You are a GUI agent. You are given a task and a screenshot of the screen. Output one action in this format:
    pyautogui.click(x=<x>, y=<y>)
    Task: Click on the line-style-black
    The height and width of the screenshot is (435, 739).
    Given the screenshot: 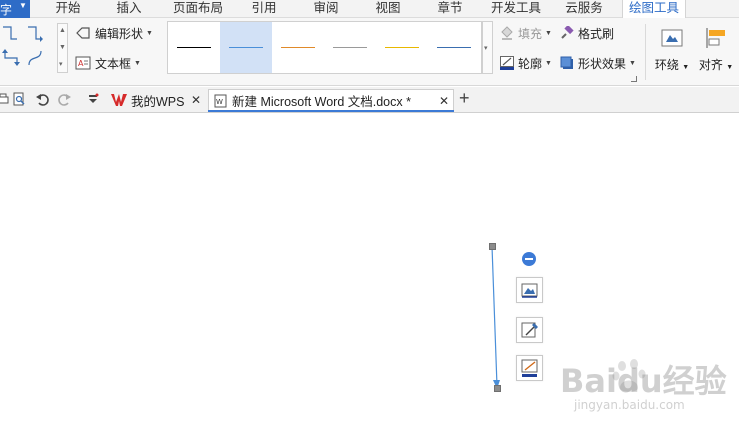 What is the action you would take?
    pyautogui.click(x=194, y=47)
    